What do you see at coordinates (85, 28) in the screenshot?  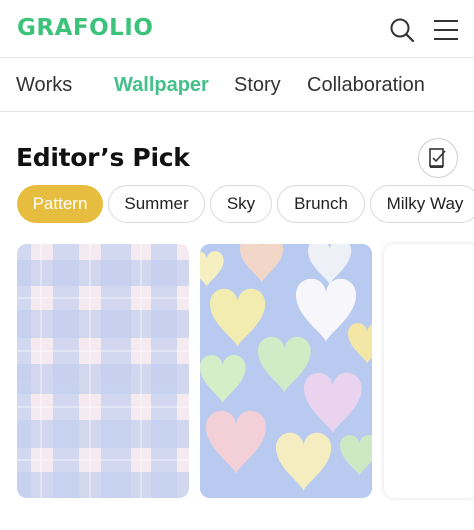 I see `grafolio-logo: GRAFOLIO` at bounding box center [85, 28].